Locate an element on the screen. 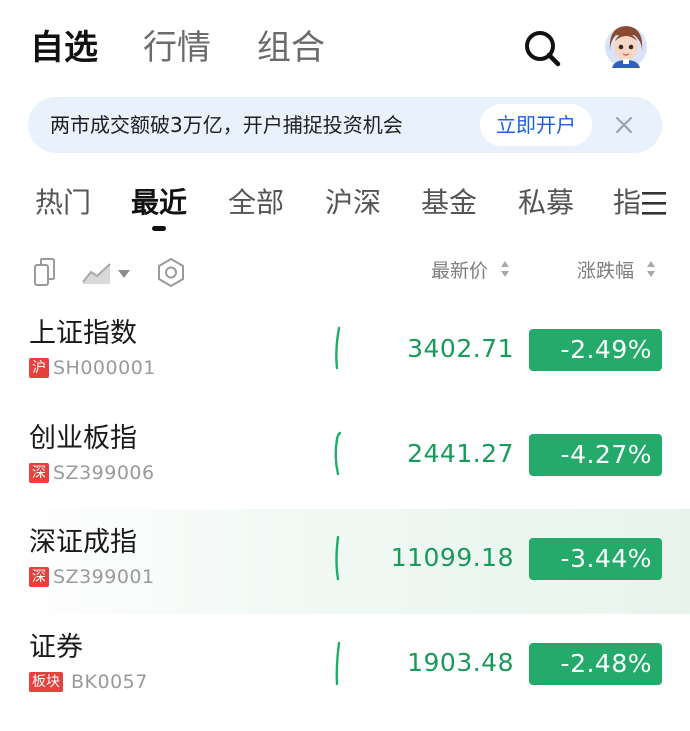  stock-price: 11099.18 is located at coordinates (452, 557).